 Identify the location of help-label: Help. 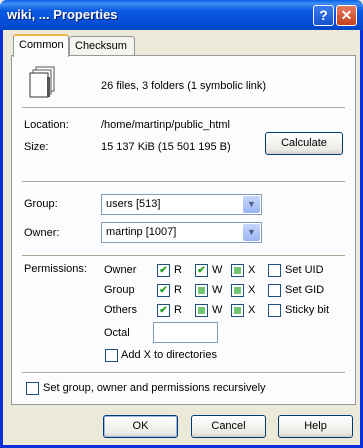
(315, 426).